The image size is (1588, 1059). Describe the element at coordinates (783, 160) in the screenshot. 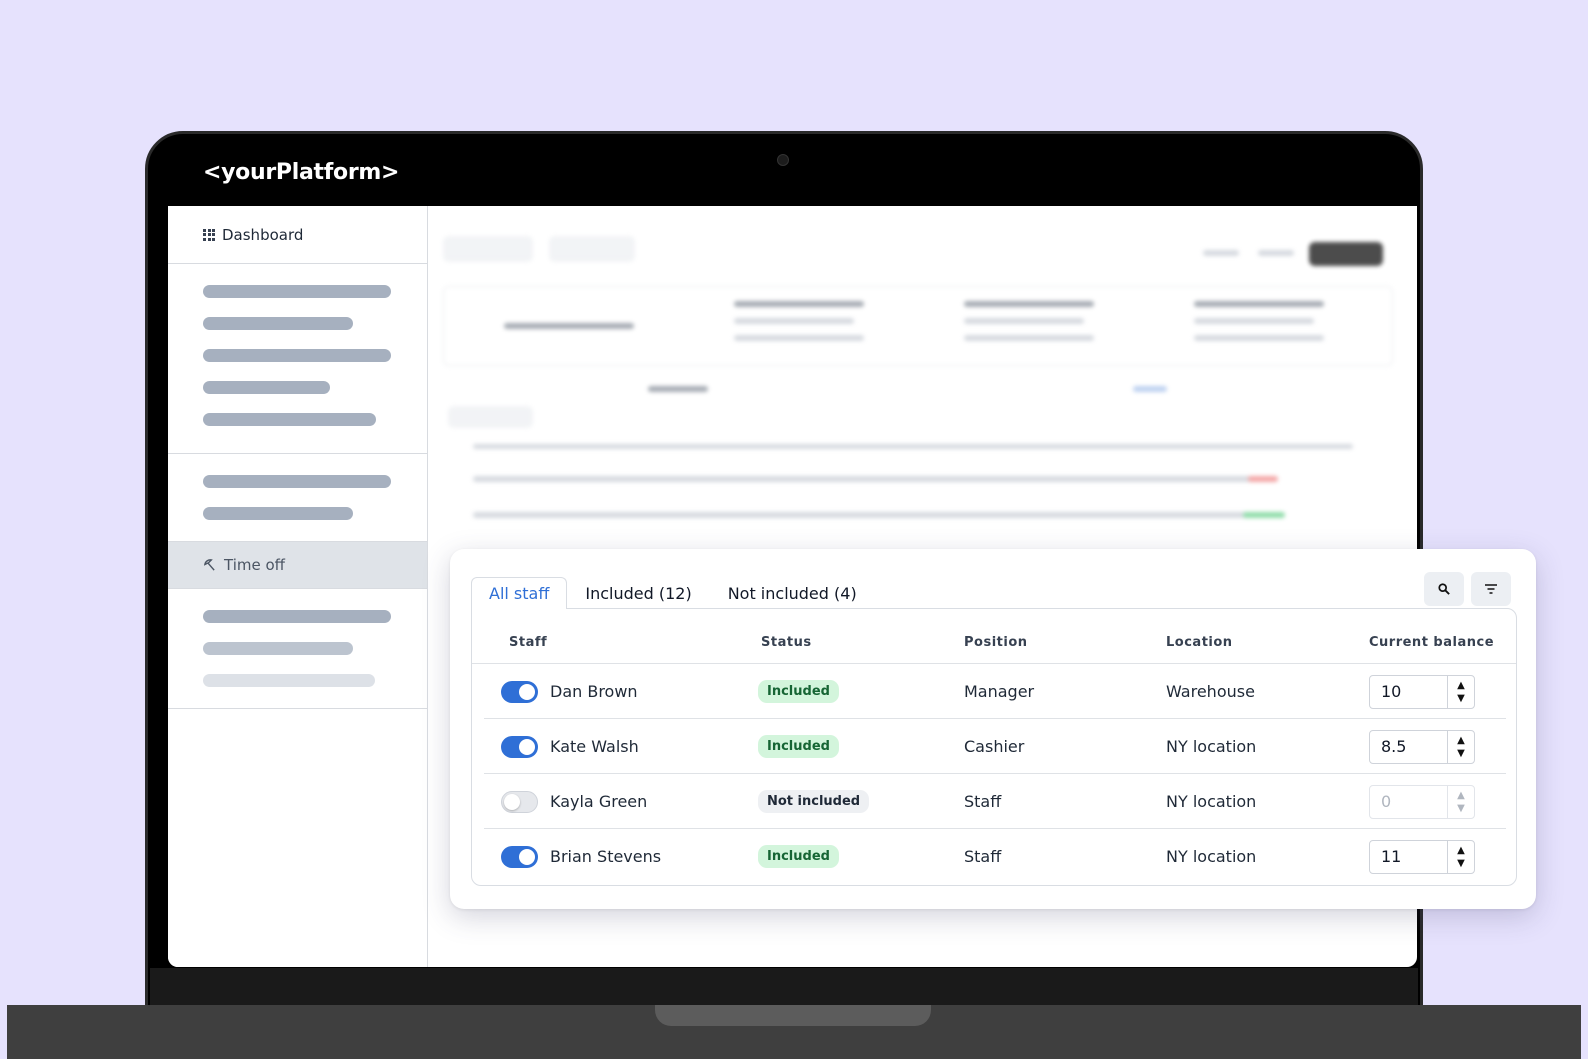

I see `camera` at that location.